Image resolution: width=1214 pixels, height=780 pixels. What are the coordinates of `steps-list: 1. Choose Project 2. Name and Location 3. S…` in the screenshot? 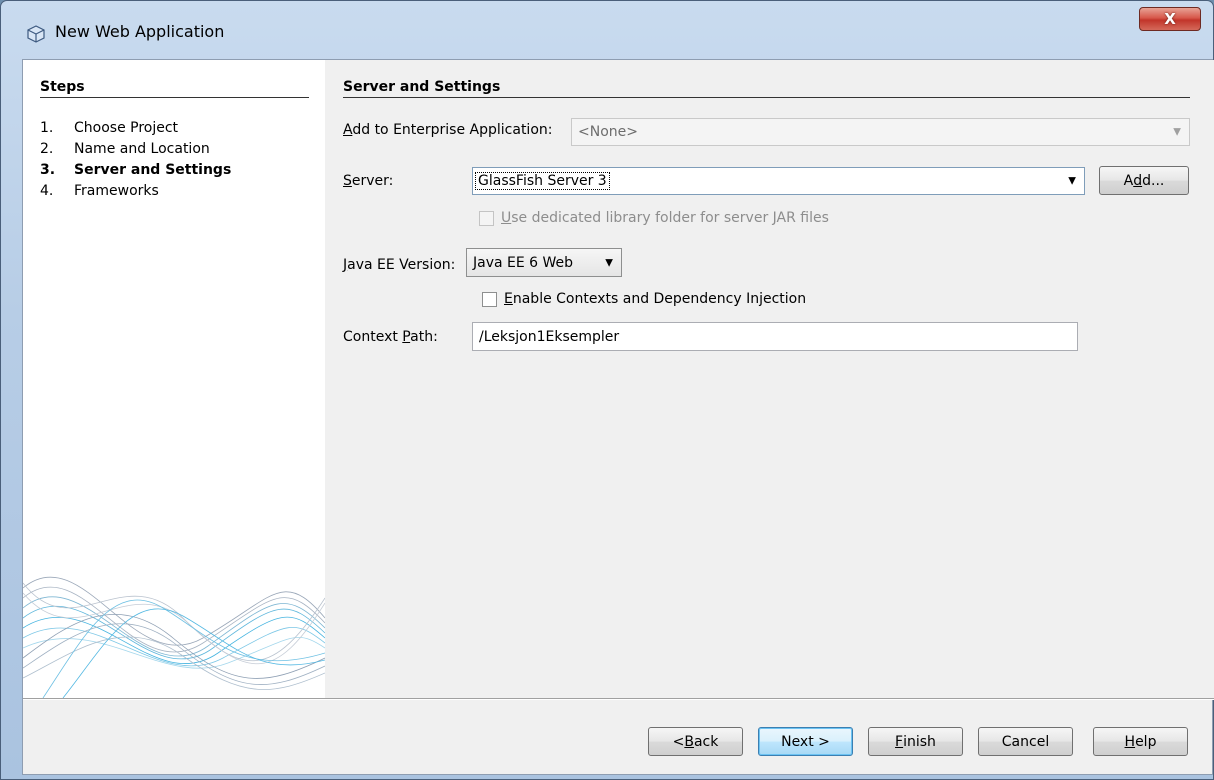 It's located at (135, 160).